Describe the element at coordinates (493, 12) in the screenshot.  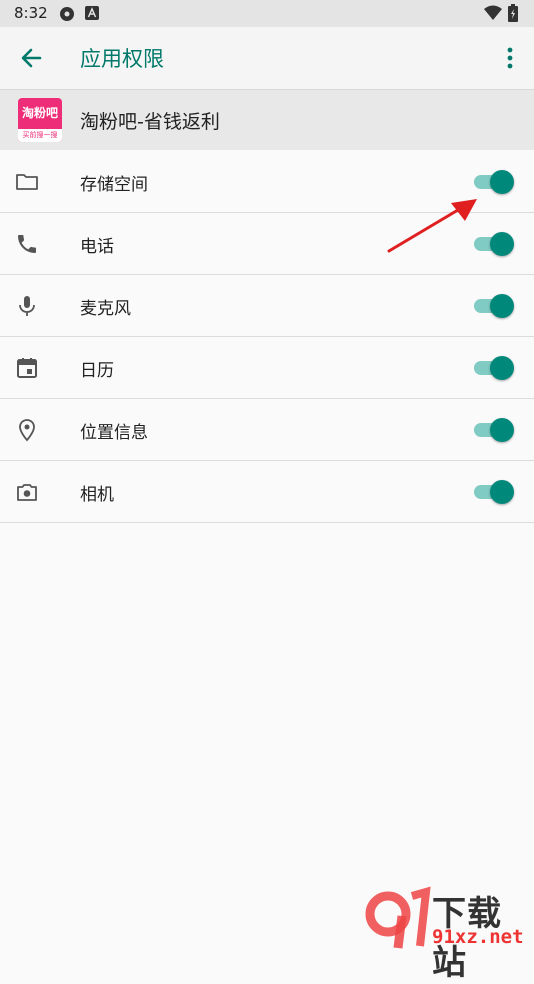
I see `wifi-icon` at that location.